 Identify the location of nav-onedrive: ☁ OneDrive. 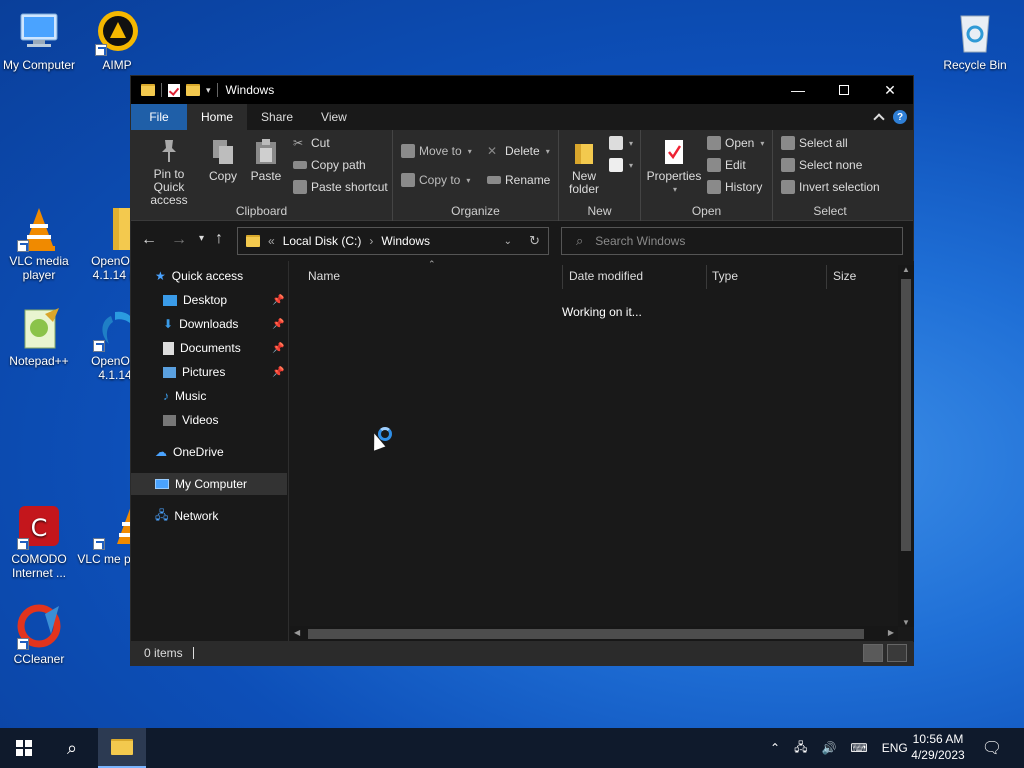
(189, 452).